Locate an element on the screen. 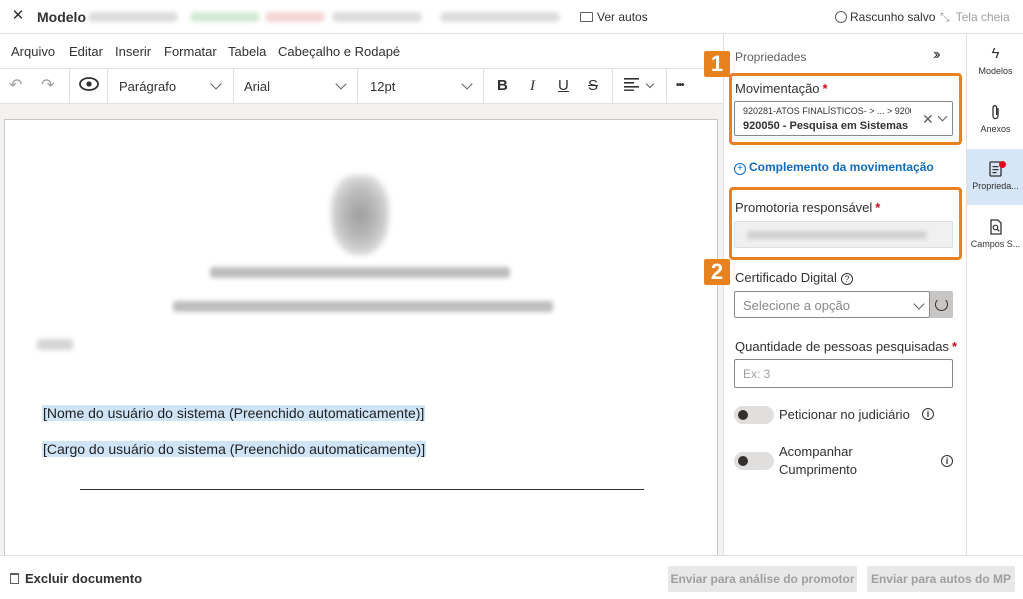  align-left-icon is located at coordinates (632, 86).